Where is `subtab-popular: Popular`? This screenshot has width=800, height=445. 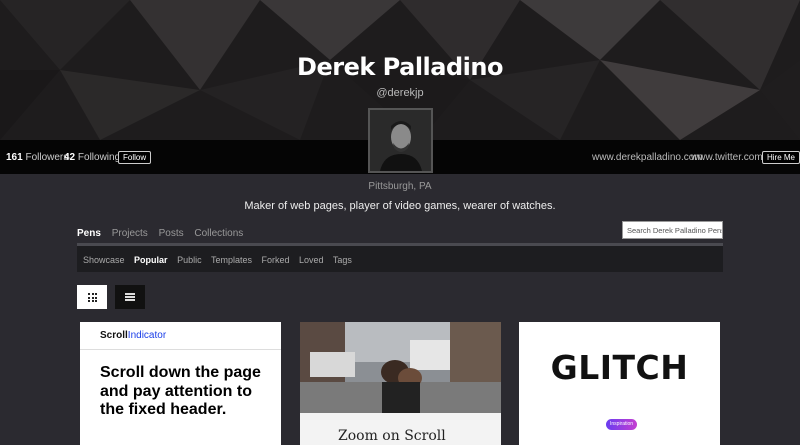 subtab-popular: Popular is located at coordinates (151, 260).